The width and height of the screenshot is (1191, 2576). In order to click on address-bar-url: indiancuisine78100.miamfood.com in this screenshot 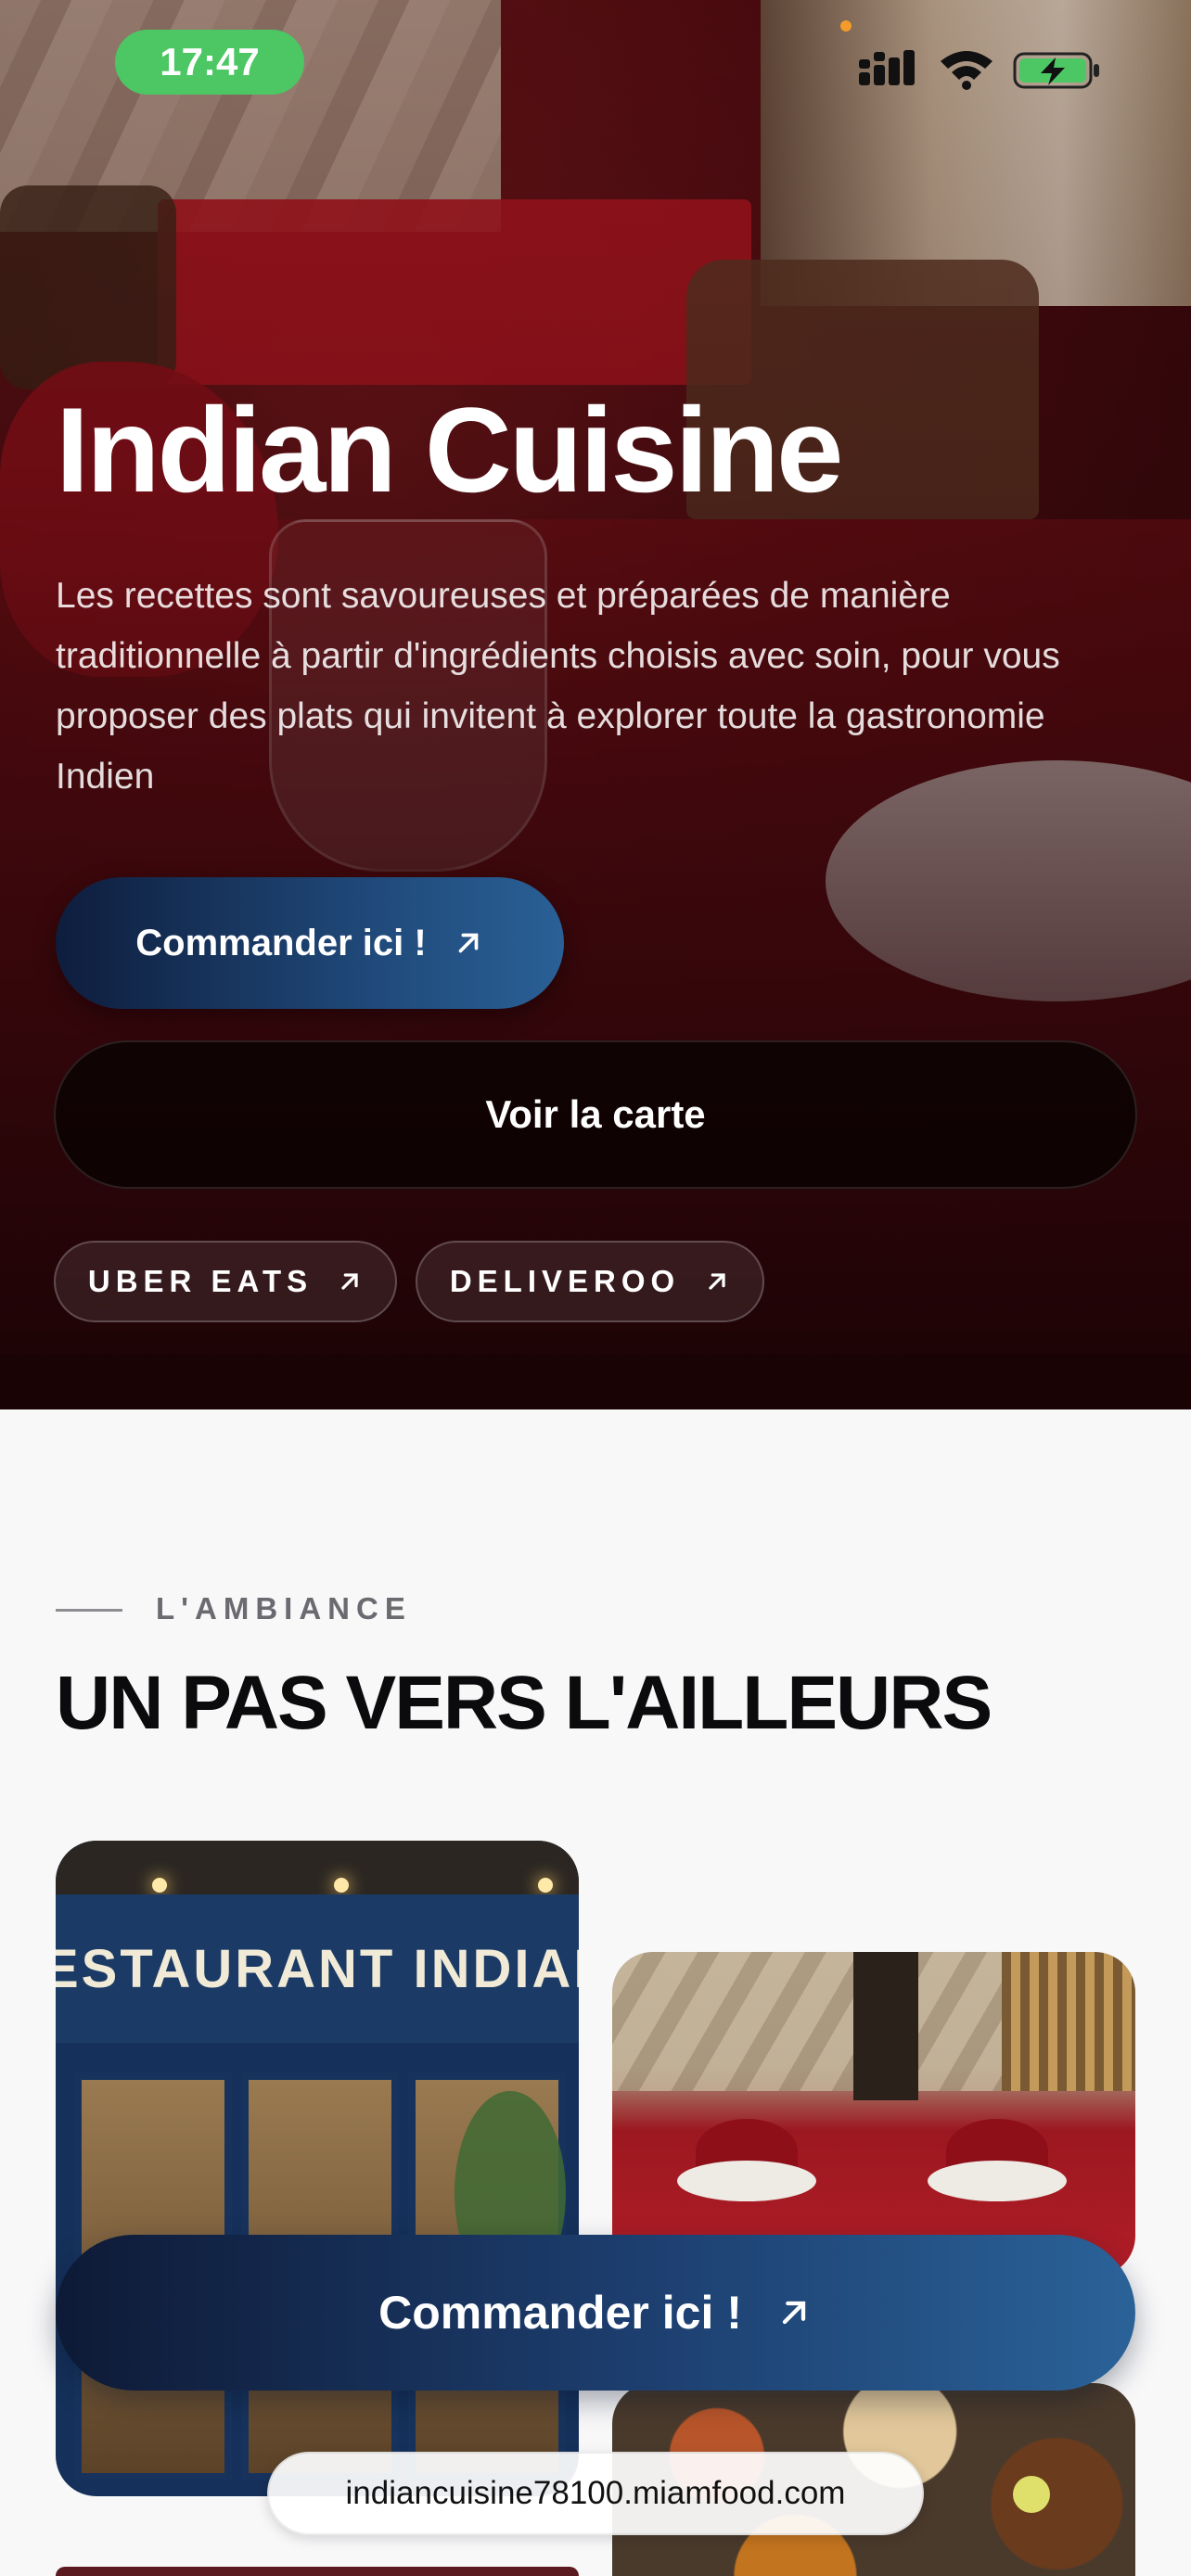, I will do `click(595, 2493)`.